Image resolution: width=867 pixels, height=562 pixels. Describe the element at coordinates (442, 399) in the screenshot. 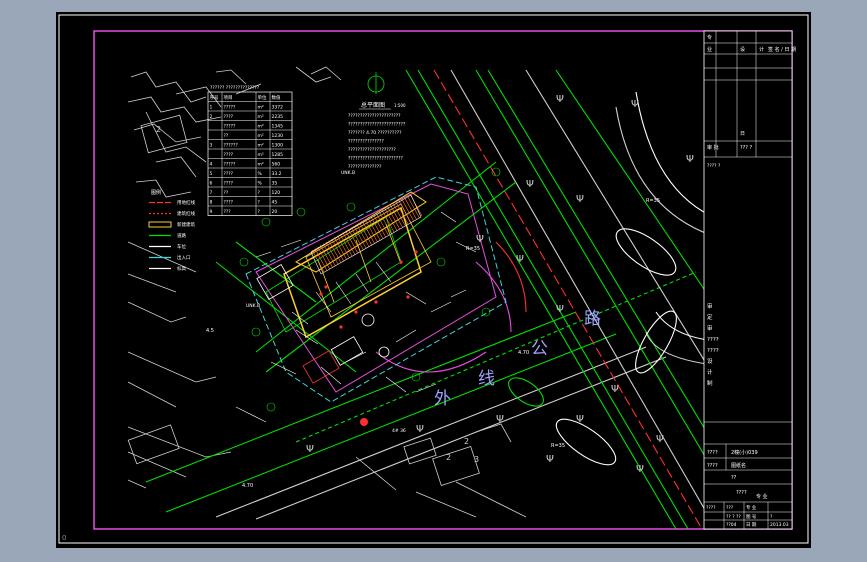

I see `road-name-char: 外` at that location.